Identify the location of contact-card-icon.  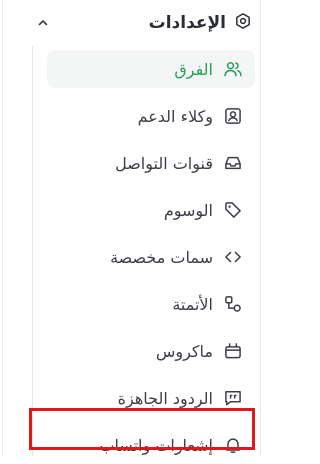
(233, 116).